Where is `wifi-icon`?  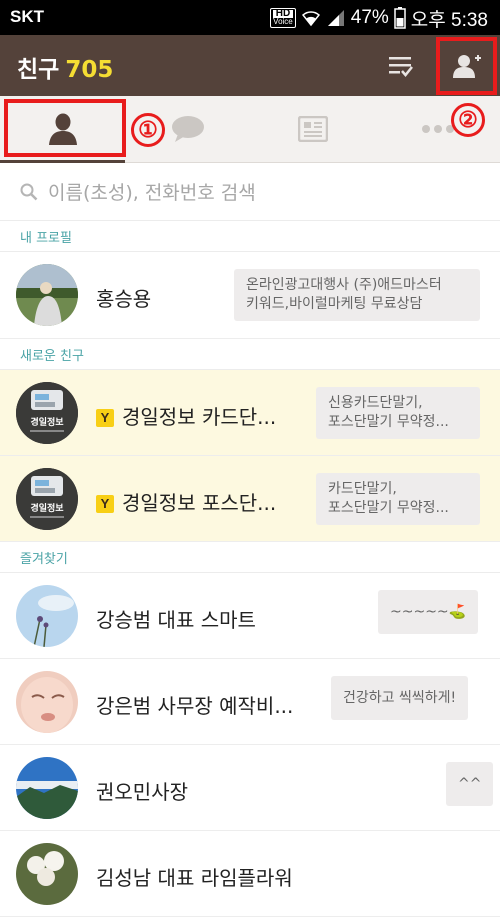
wifi-icon is located at coordinates (310, 19).